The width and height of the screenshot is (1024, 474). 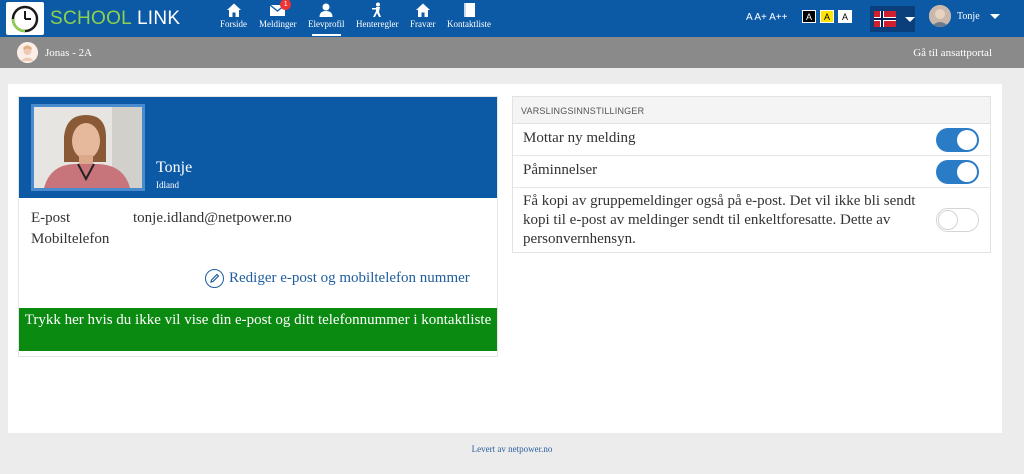 I want to click on setting-new-message: Mottar ny melding, so click(x=751, y=140).